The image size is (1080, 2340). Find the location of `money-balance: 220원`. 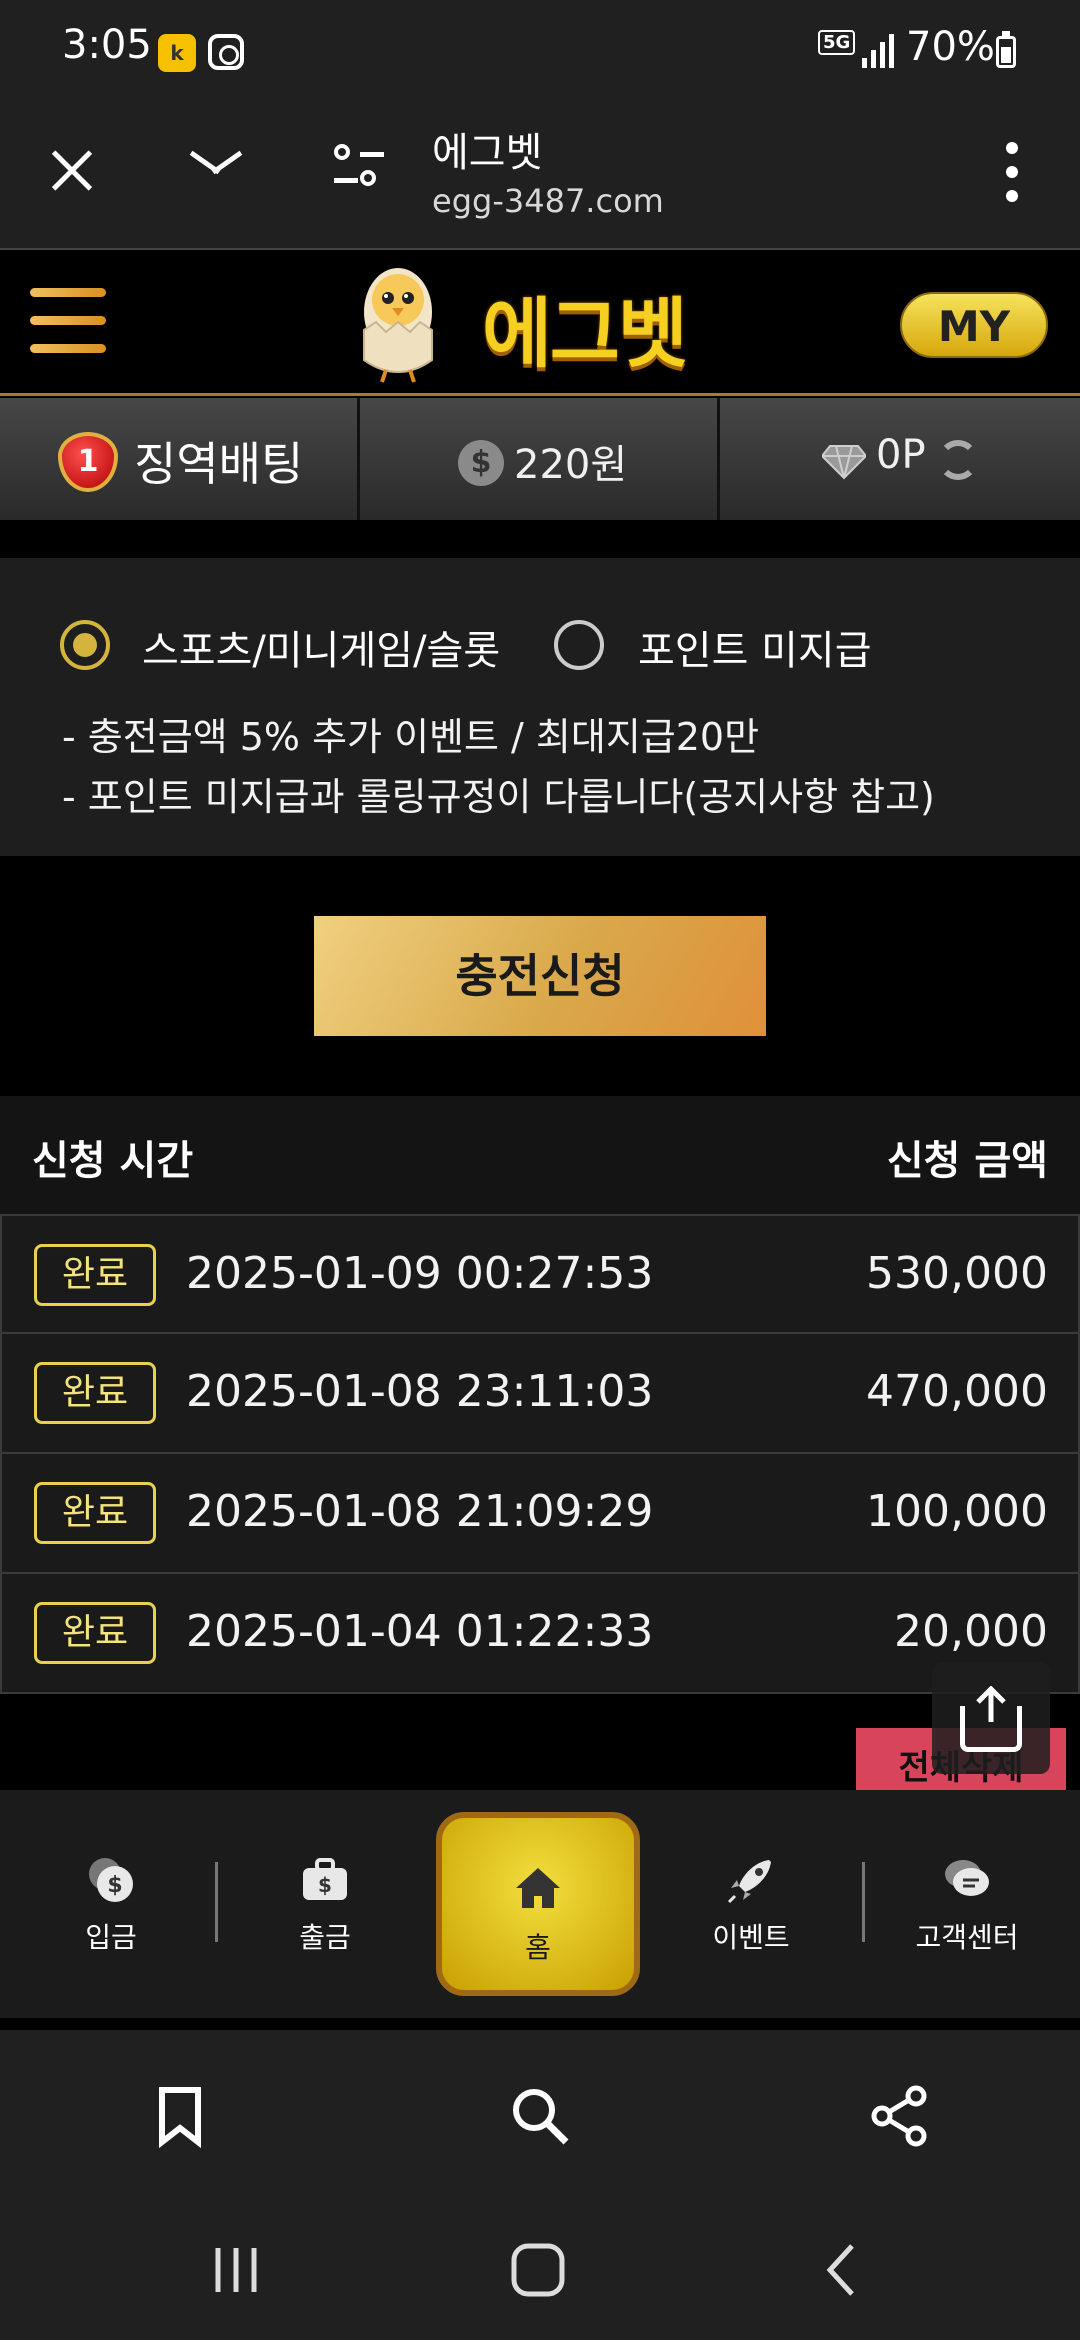

money-balance: 220원 is located at coordinates (571, 465).